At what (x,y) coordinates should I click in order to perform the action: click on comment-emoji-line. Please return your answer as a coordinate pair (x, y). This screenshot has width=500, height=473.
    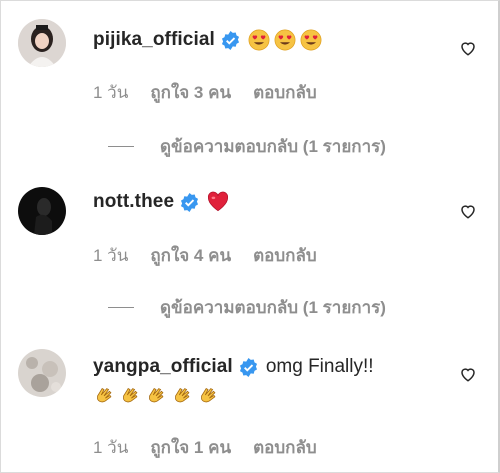
    Looking at the image, I should click on (158, 395).